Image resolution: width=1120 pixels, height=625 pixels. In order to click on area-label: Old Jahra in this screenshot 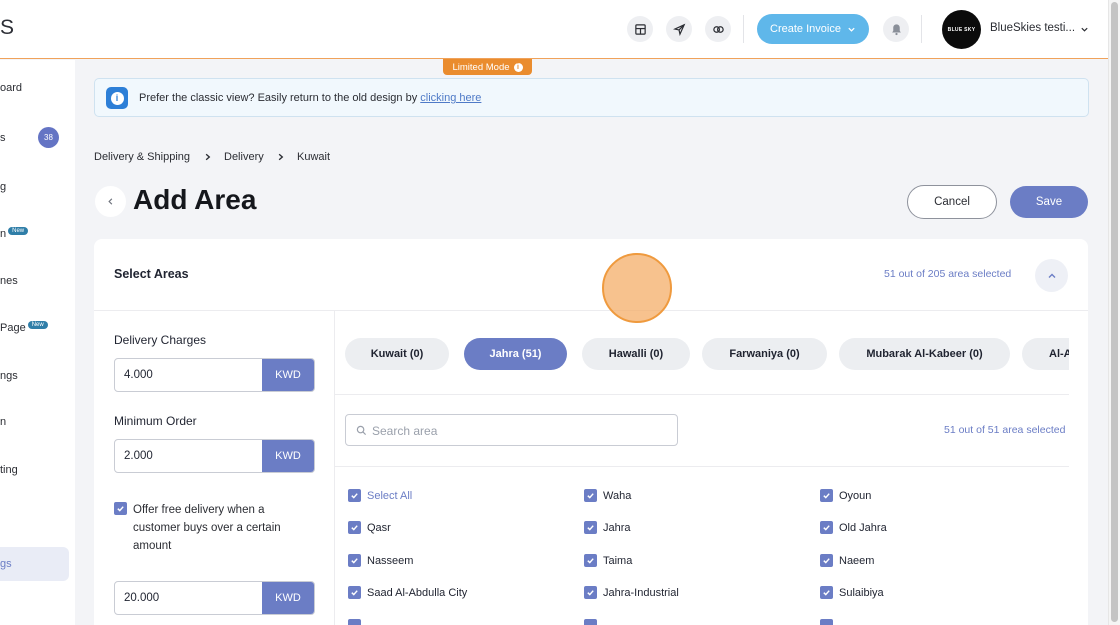, I will do `click(863, 528)`.